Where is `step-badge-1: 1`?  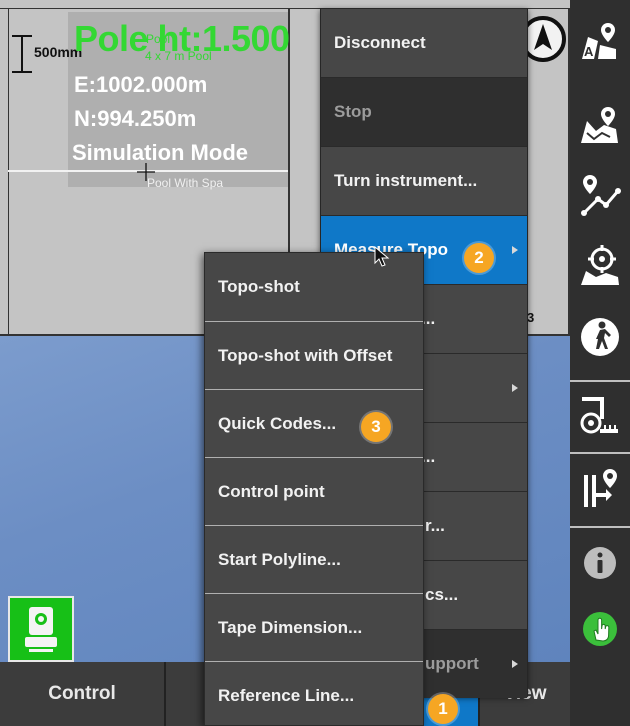 step-badge-1: 1 is located at coordinates (443, 709).